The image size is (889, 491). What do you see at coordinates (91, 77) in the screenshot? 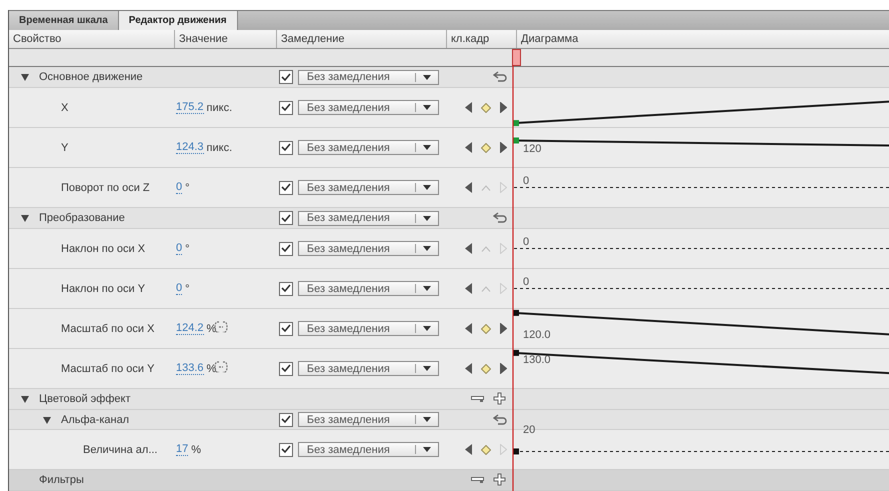
I see `group-label: Основное движение` at bounding box center [91, 77].